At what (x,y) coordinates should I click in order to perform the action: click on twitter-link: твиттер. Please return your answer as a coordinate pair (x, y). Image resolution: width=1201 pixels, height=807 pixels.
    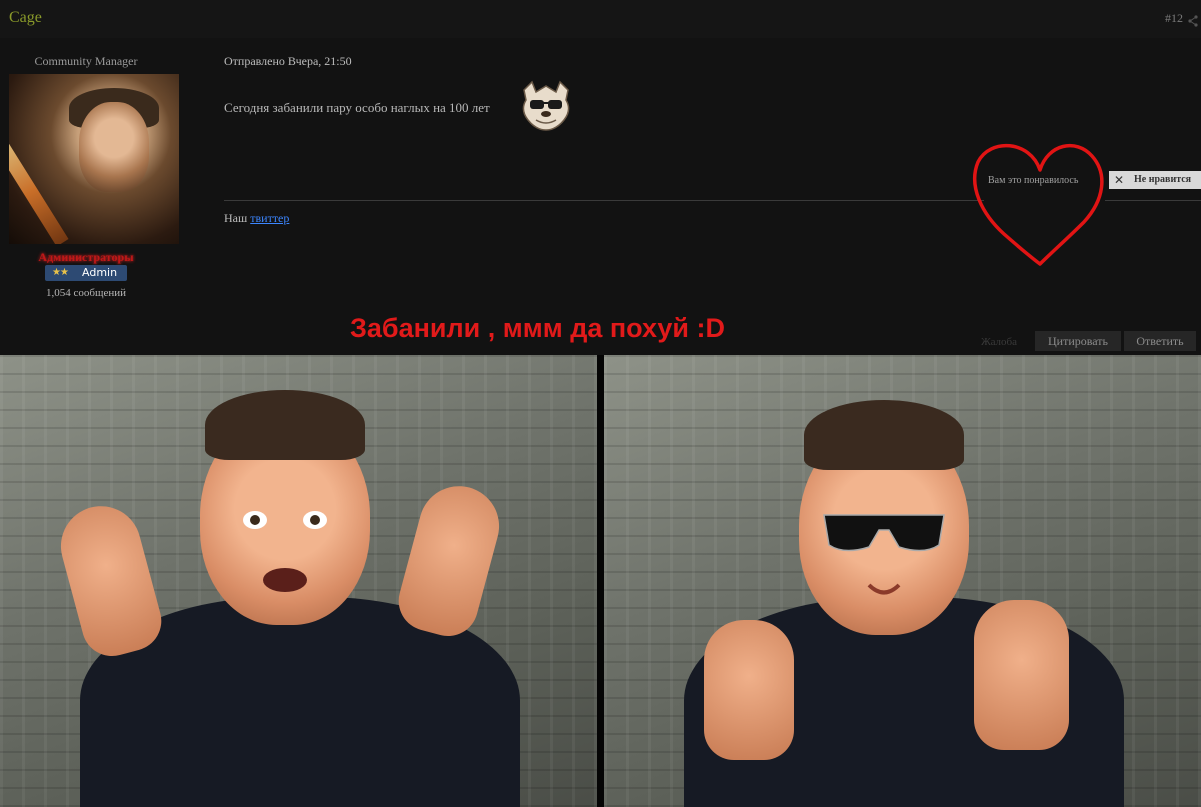
    Looking at the image, I should click on (269, 218).